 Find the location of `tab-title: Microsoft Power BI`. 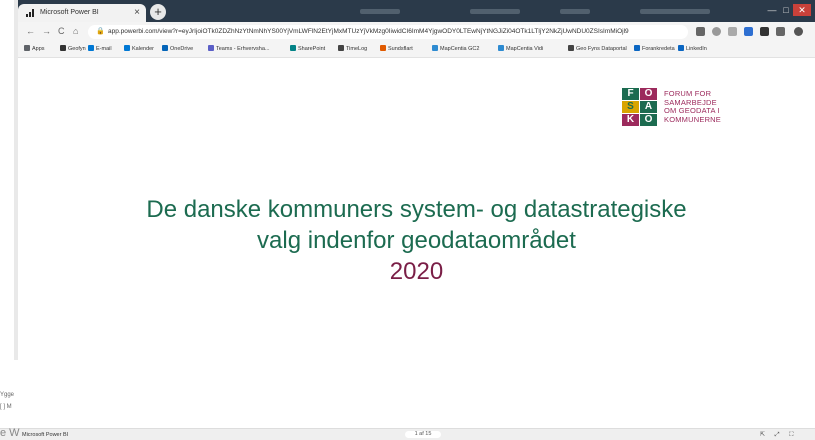

tab-title: Microsoft Power BI is located at coordinates (69, 12).